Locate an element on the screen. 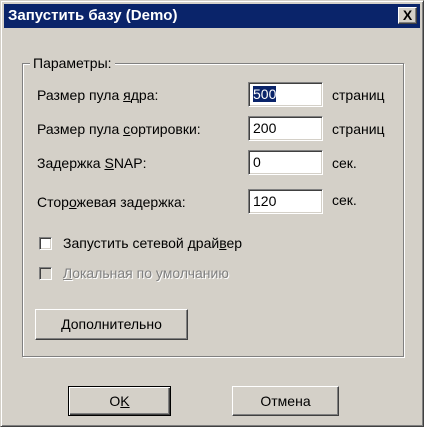 This screenshot has height=427, width=424. watchdog-delay-value: 120 is located at coordinates (265, 201).